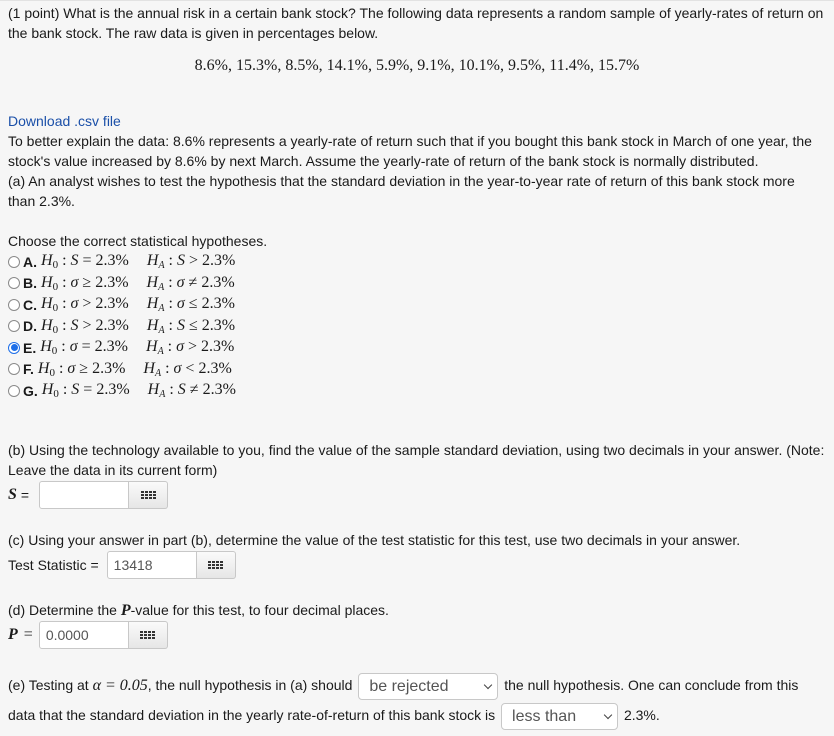  I want to click on hypothesis-option-a: A. H0 : S = 2.3% HA : S > 2.3%, so click(121, 261).